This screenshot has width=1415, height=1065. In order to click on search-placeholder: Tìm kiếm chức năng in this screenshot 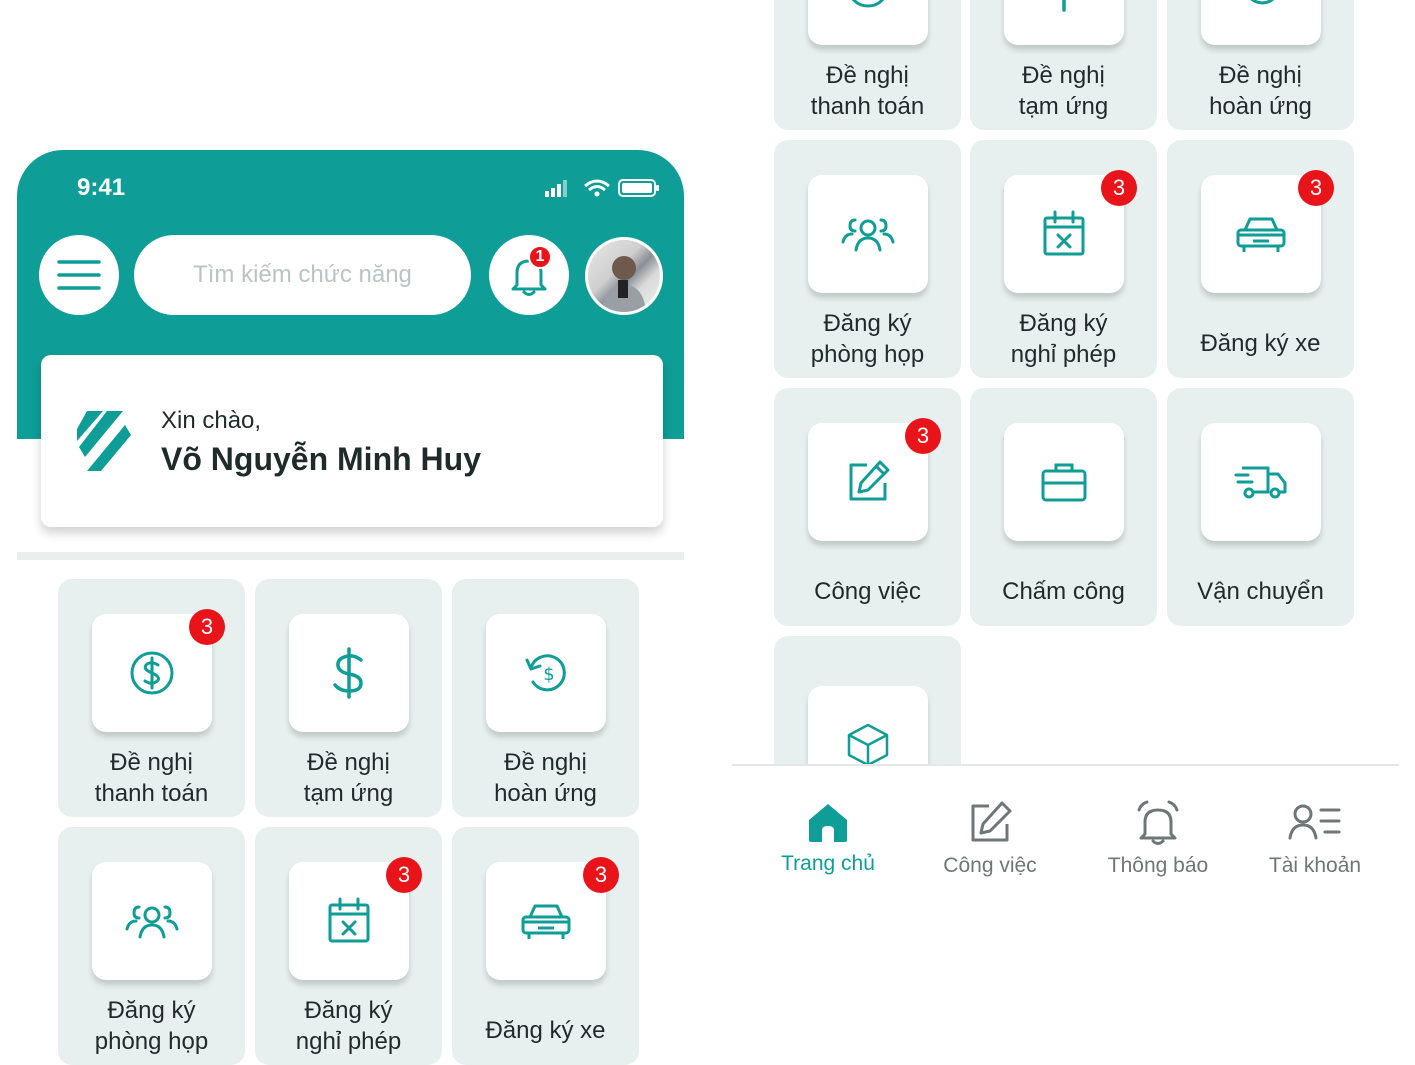, I will do `click(302, 274)`.